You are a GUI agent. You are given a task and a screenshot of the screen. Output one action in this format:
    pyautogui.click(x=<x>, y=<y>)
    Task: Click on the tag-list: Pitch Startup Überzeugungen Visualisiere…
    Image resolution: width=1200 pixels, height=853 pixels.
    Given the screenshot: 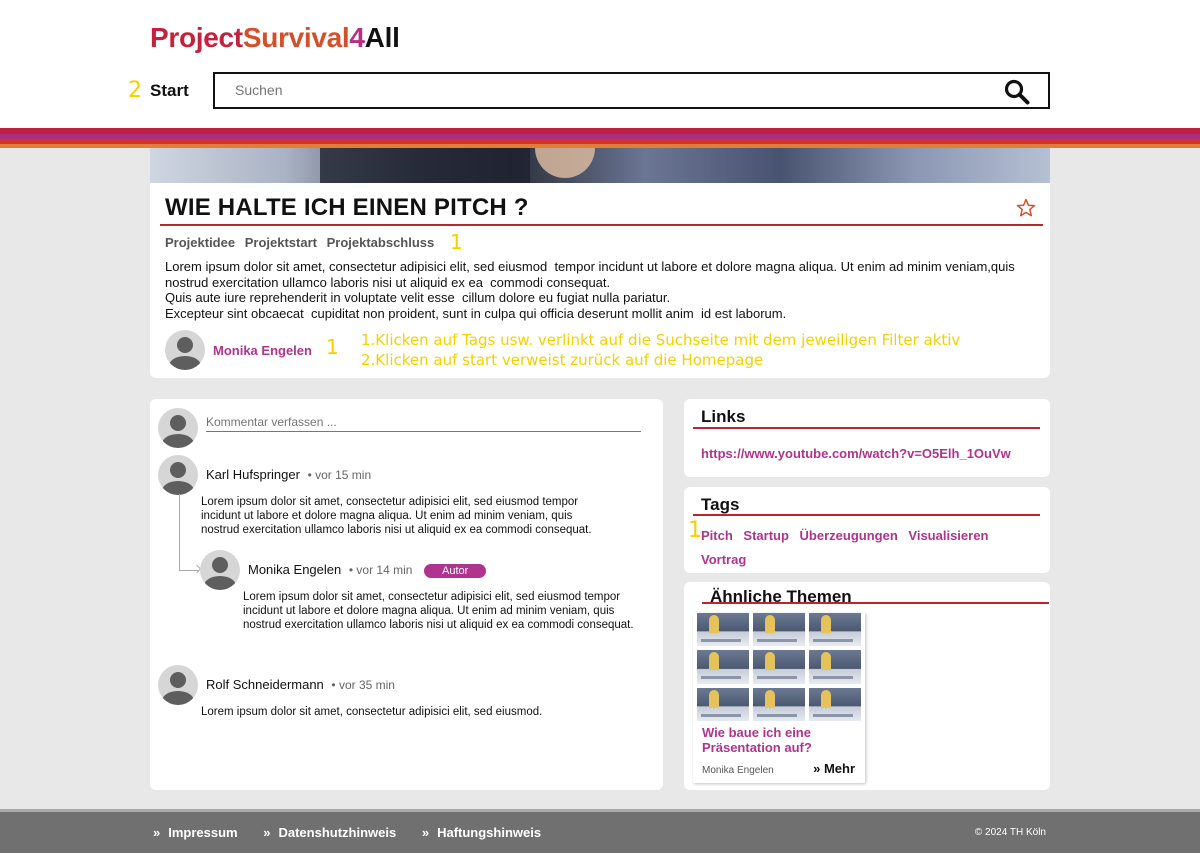 What is the action you would take?
    pyautogui.click(x=866, y=548)
    